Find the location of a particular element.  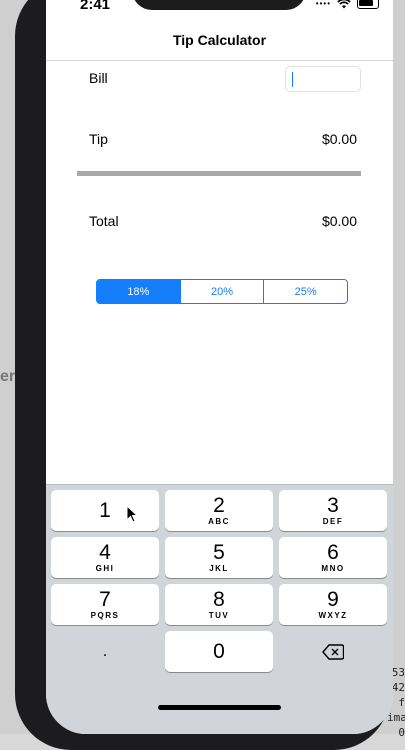

key-digit: 8 is located at coordinates (219, 599).